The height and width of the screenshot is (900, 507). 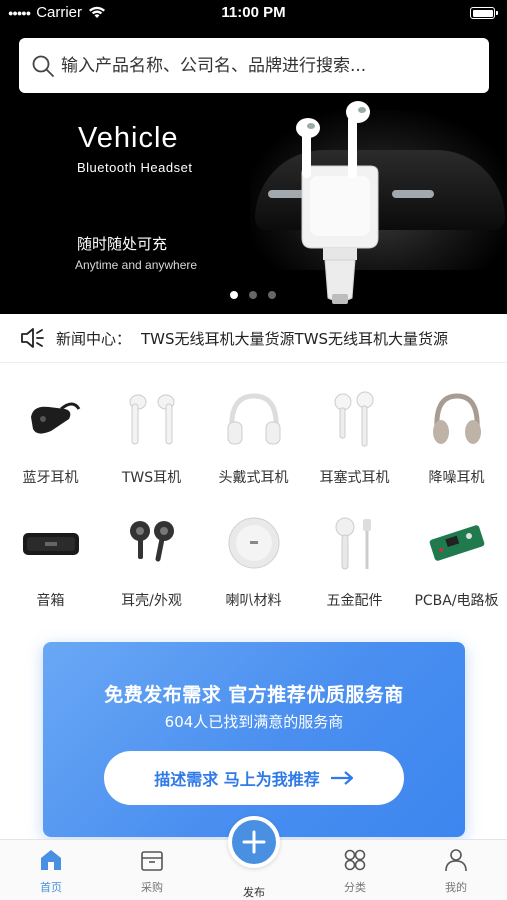 I want to click on banner-subtitle: Bluetooth Headset, so click(x=135, y=167).